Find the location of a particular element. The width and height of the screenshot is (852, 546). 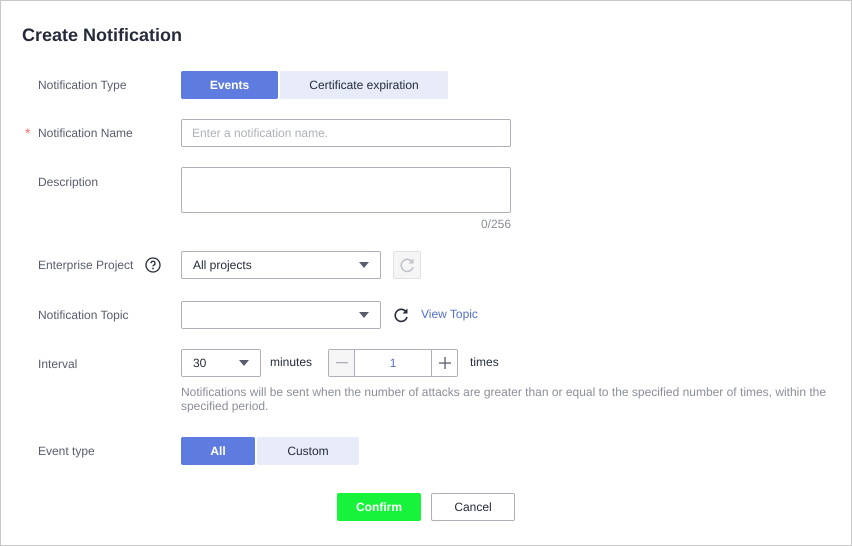

view-topic-link: View Topic is located at coordinates (449, 314).